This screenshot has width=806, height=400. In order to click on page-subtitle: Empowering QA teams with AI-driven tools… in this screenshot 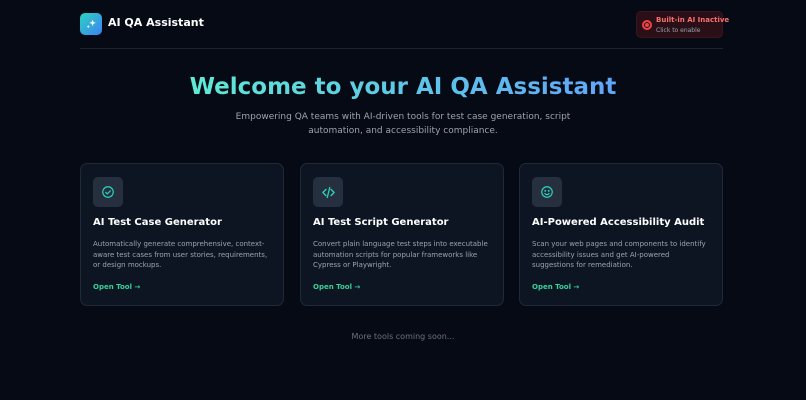, I will do `click(403, 124)`.